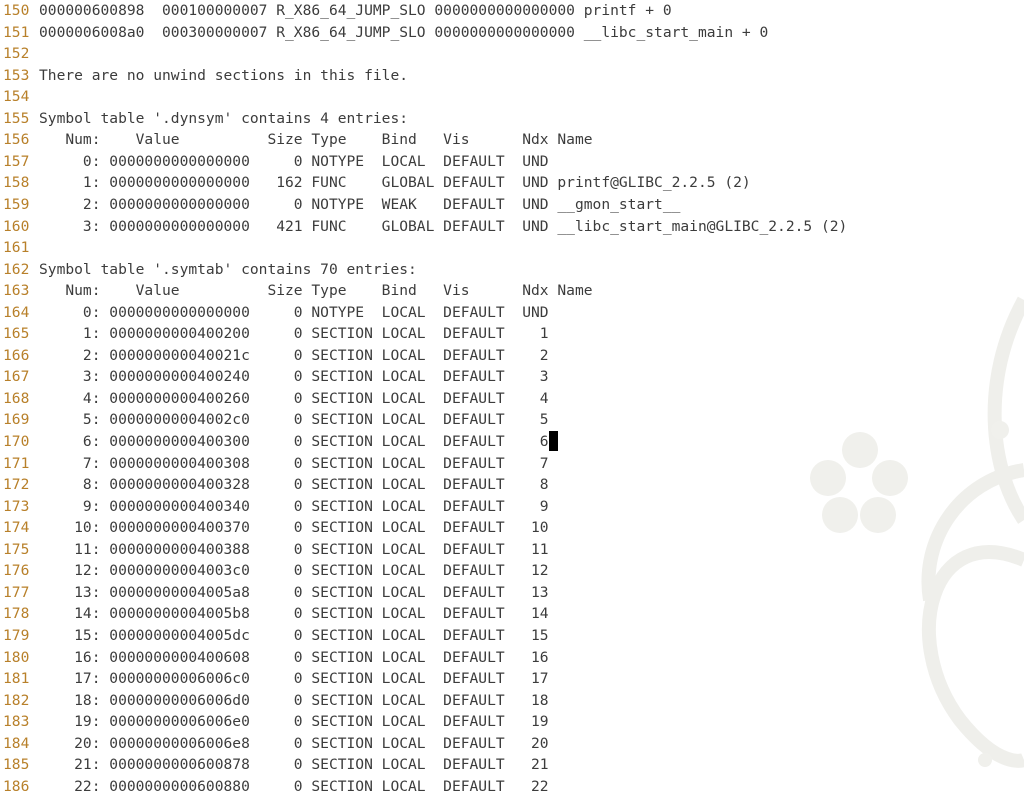 The height and width of the screenshot is (801, 1024). What do you see at coordinates (16, 334) in the screenshot?
I see `line-number: 165` at bounding box center [16, 334].